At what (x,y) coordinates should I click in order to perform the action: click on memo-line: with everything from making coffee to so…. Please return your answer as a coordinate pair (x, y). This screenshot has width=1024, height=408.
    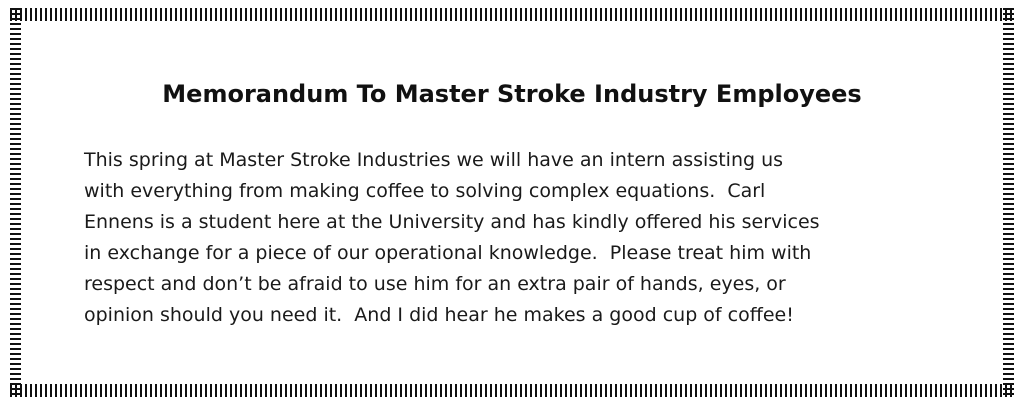
    Looking at the image, I should click on (425, 191).